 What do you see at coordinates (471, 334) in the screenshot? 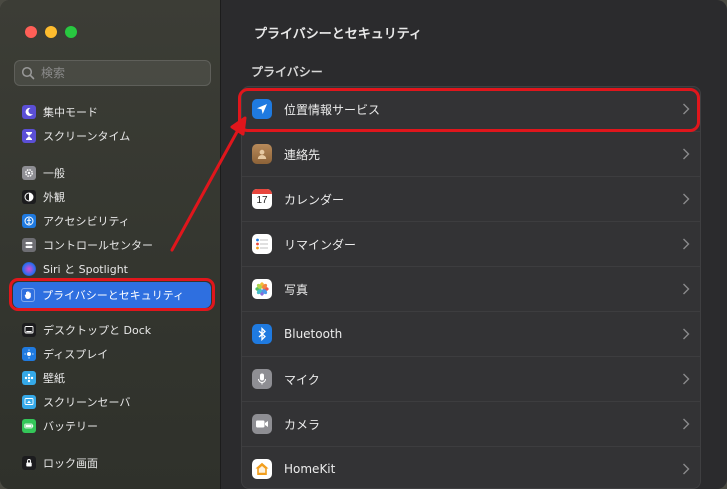
I see `list-item-bluetooth: Bluetooth` at bounding box center [471, 334].